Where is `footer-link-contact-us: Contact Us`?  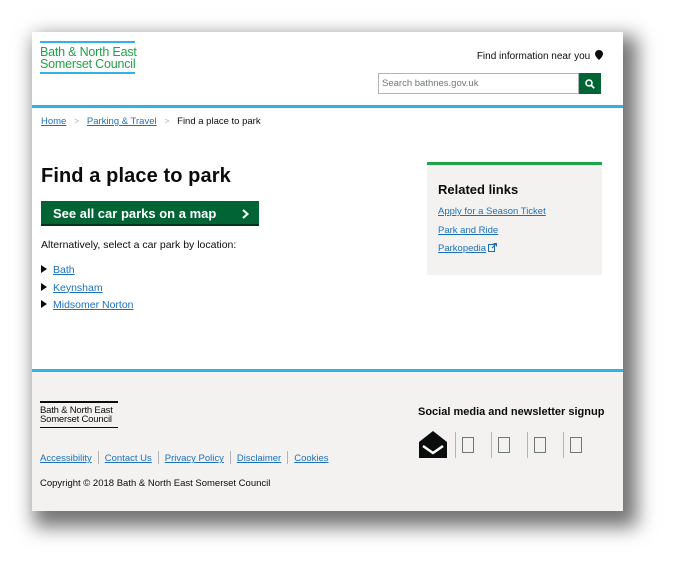
footer-link-contact-us: Contact Us is located at coordinates (128, 458).